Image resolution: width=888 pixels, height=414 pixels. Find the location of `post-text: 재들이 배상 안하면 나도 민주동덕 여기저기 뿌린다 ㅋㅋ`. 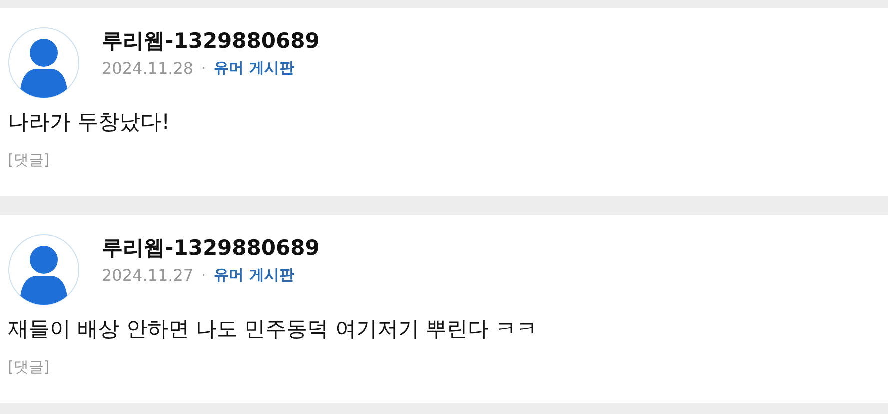

post-text: 재들이 배상 안하면 나도 민주동덕 여기저기 뿌린다 ㅋㅋ is located at coordinates (273, 329).